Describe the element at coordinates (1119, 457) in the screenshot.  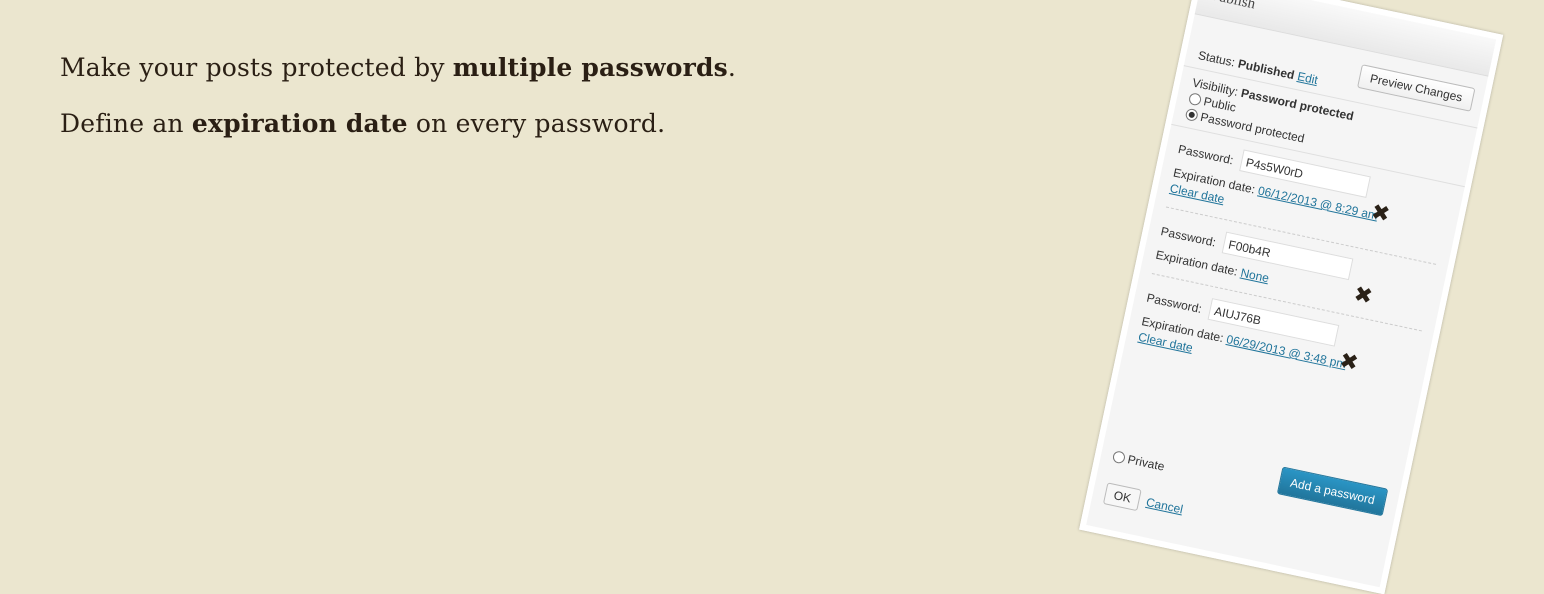
I see `radio-private-control` at that location.